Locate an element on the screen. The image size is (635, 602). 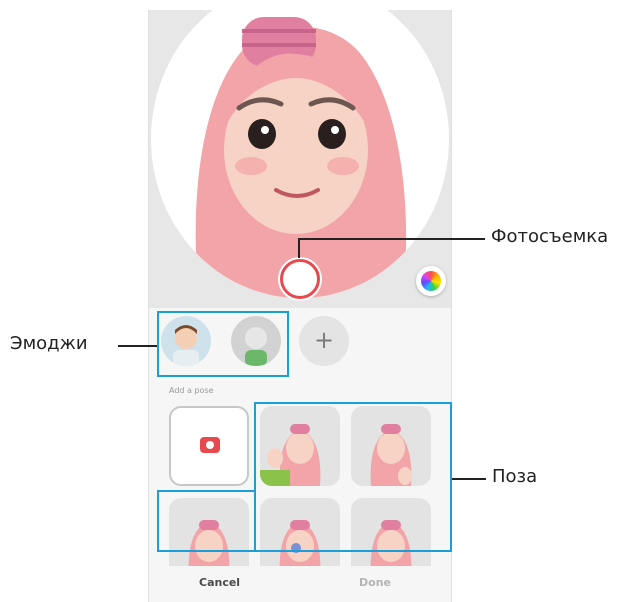
shutter-callout-line is located at coordinates (391, 239).